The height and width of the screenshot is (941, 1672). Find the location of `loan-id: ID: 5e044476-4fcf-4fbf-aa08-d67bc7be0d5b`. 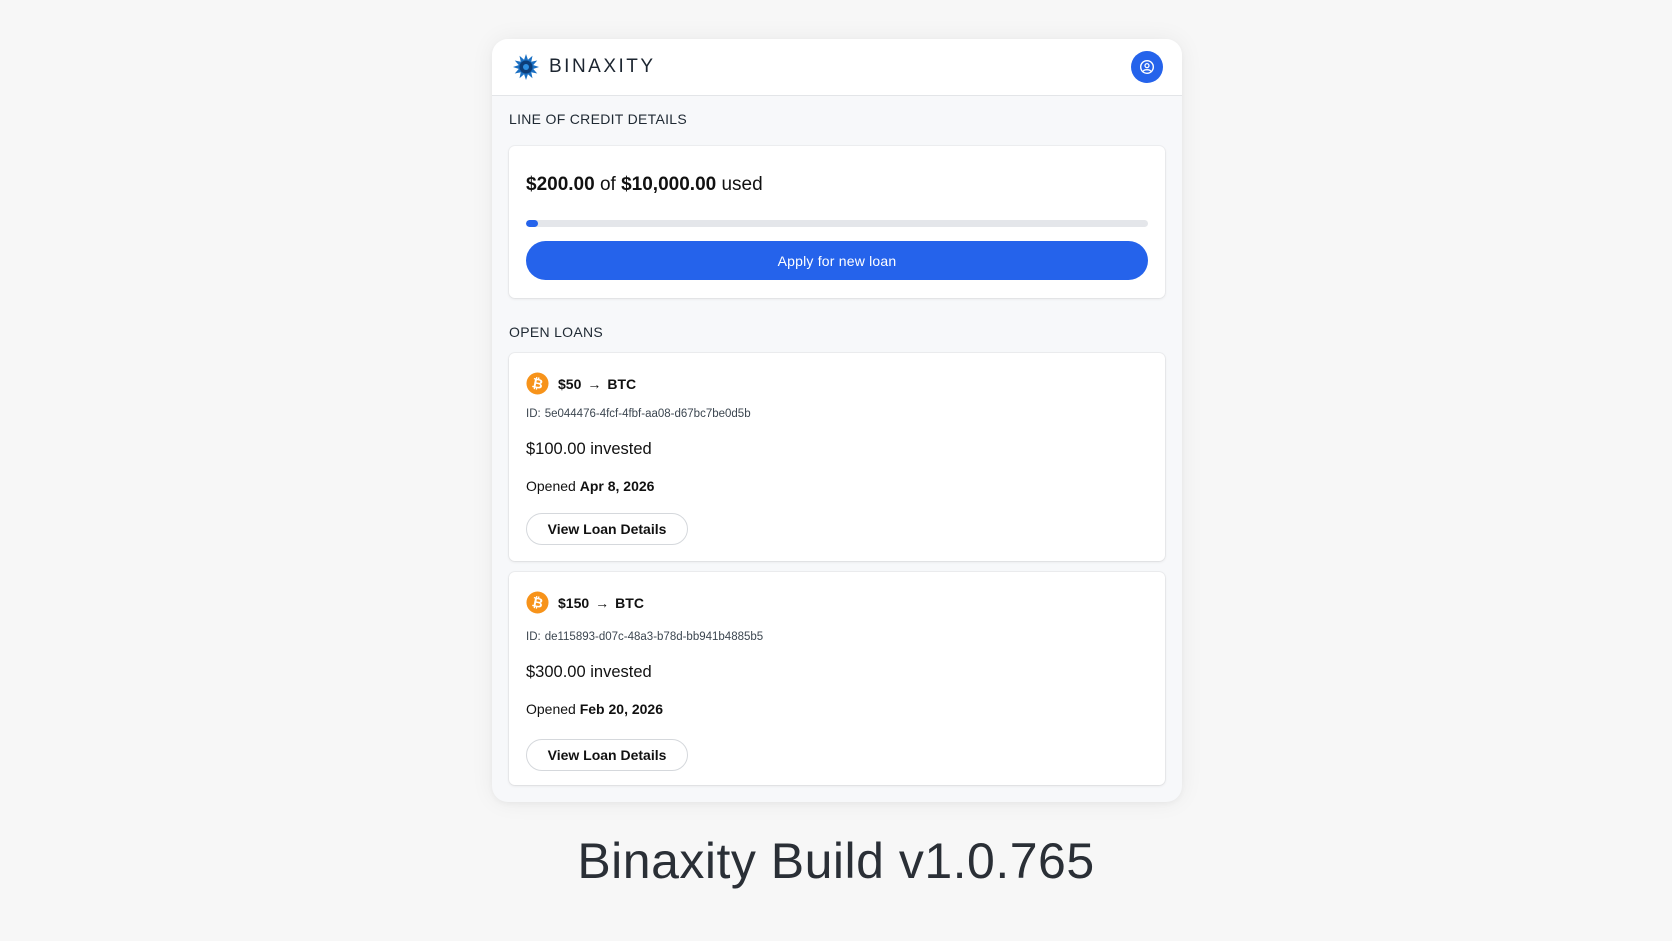

loan-id: ID: 5e044476-4fcf-4fbf-aa08-d67bc7be0d5b is located at coordinates (638, 414).